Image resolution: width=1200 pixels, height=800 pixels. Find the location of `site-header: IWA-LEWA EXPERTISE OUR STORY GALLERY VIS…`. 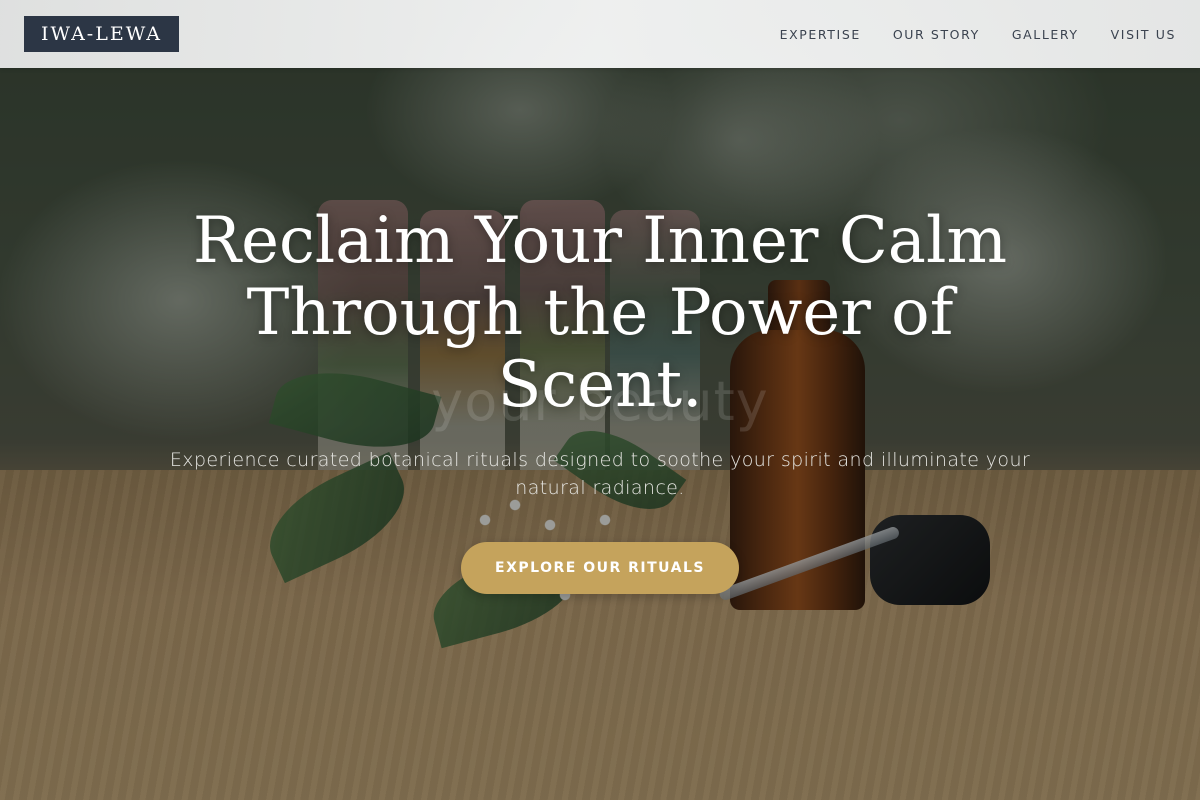

site-header: IWA-LEWA EXPERTISE OUR STORY GALLERY VIS… is located at coordinates (600, 34).